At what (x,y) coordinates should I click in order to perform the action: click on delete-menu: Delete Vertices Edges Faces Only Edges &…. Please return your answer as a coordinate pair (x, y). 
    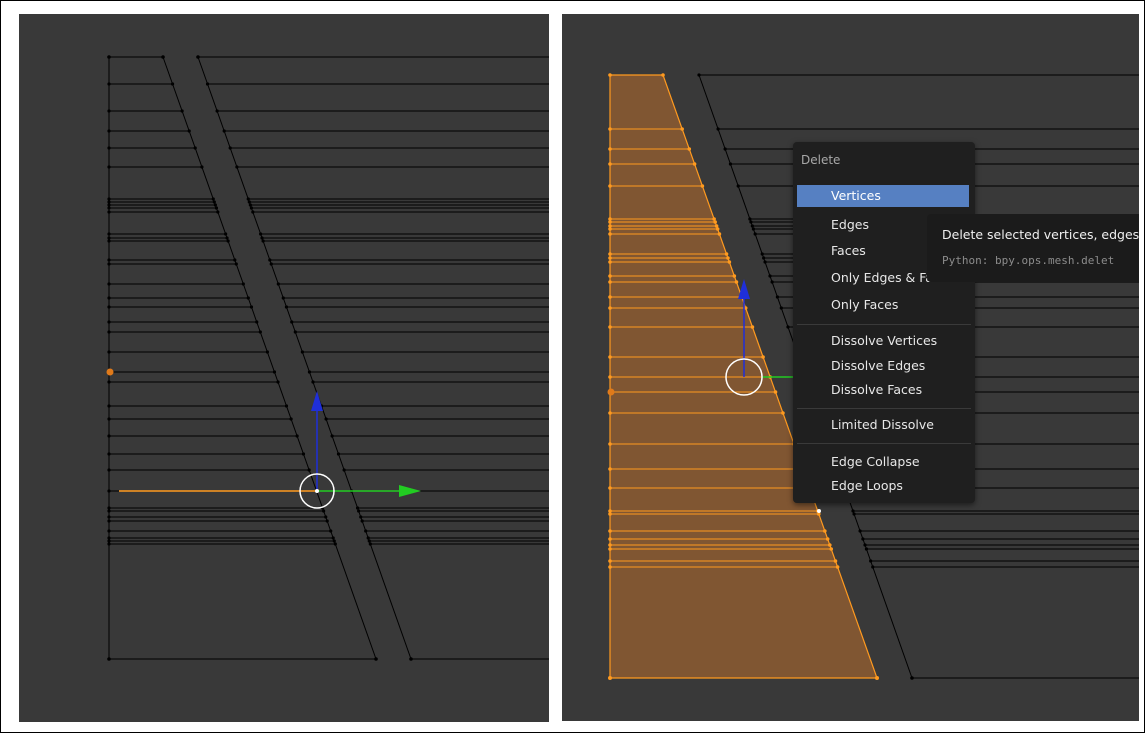
    Looking at the image, I should click on (884, 322).